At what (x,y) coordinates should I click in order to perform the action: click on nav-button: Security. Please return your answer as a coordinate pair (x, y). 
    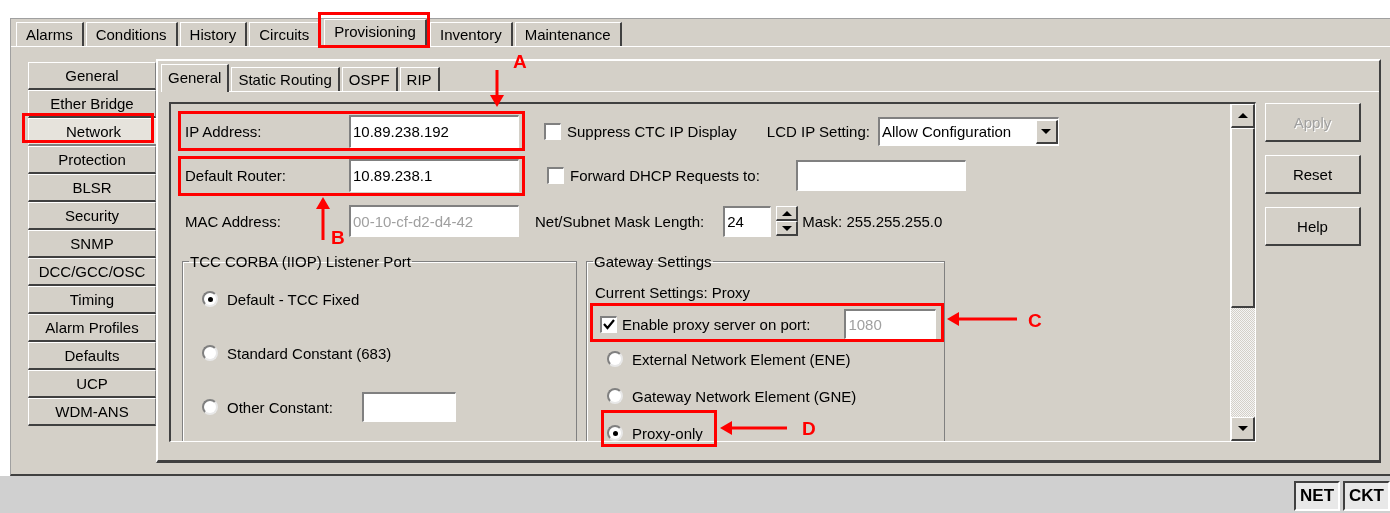
    Looking at the image, I should click on (92, 216).